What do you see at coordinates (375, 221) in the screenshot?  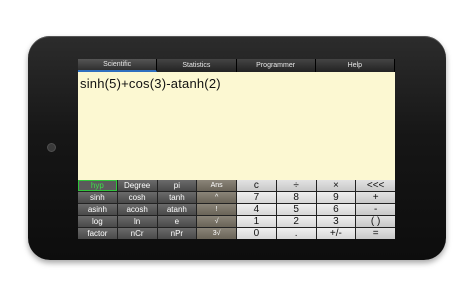 I see `parentheses-button: ( )` at bounding box center [375, 221].